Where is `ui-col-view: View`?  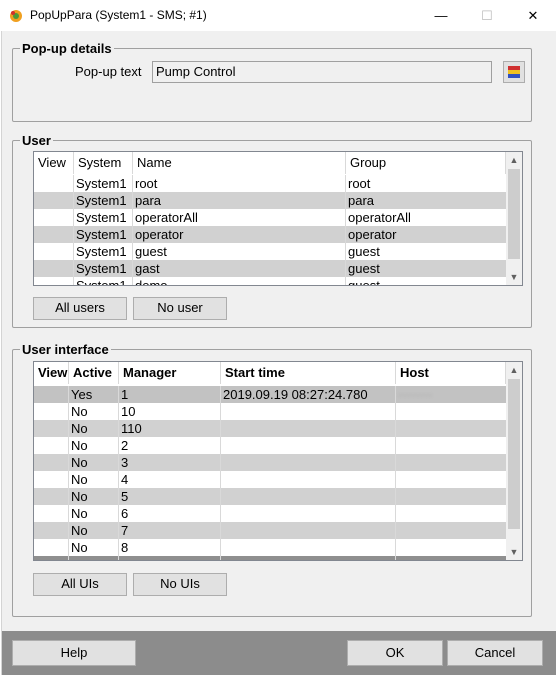 ui-col-view: View is located at coordinates (51, 373).